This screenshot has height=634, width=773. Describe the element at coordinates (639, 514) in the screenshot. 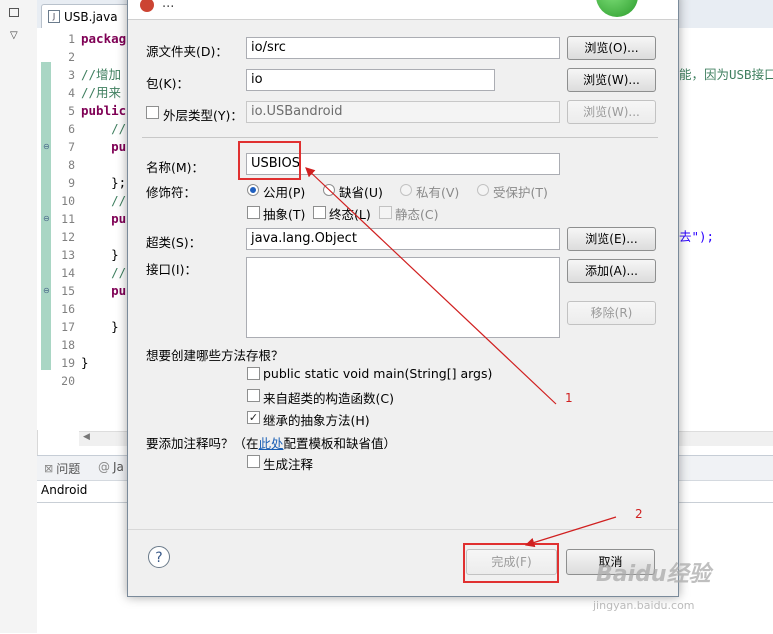

I see `annotation-number-2: 2` at that location.